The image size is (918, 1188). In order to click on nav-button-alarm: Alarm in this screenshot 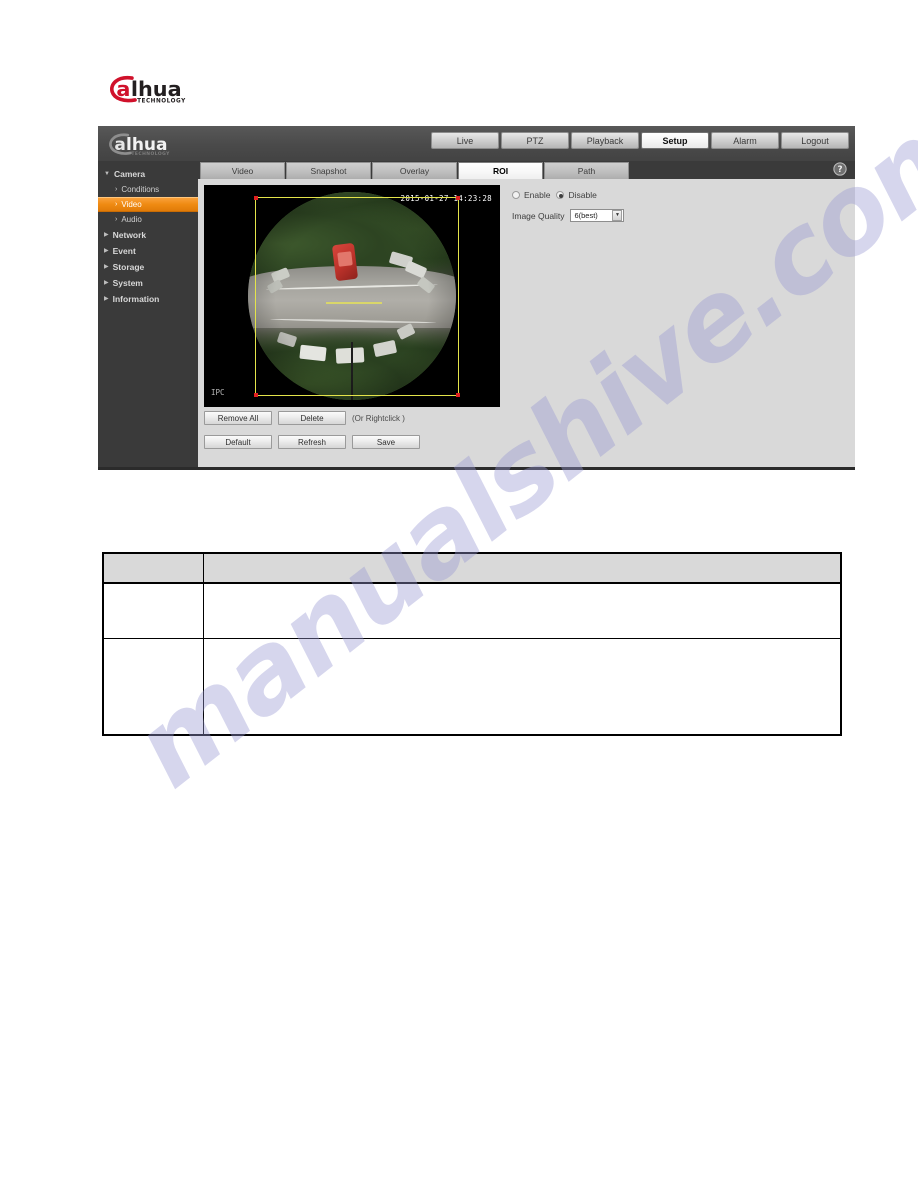, I will do `click(745, 140)`.